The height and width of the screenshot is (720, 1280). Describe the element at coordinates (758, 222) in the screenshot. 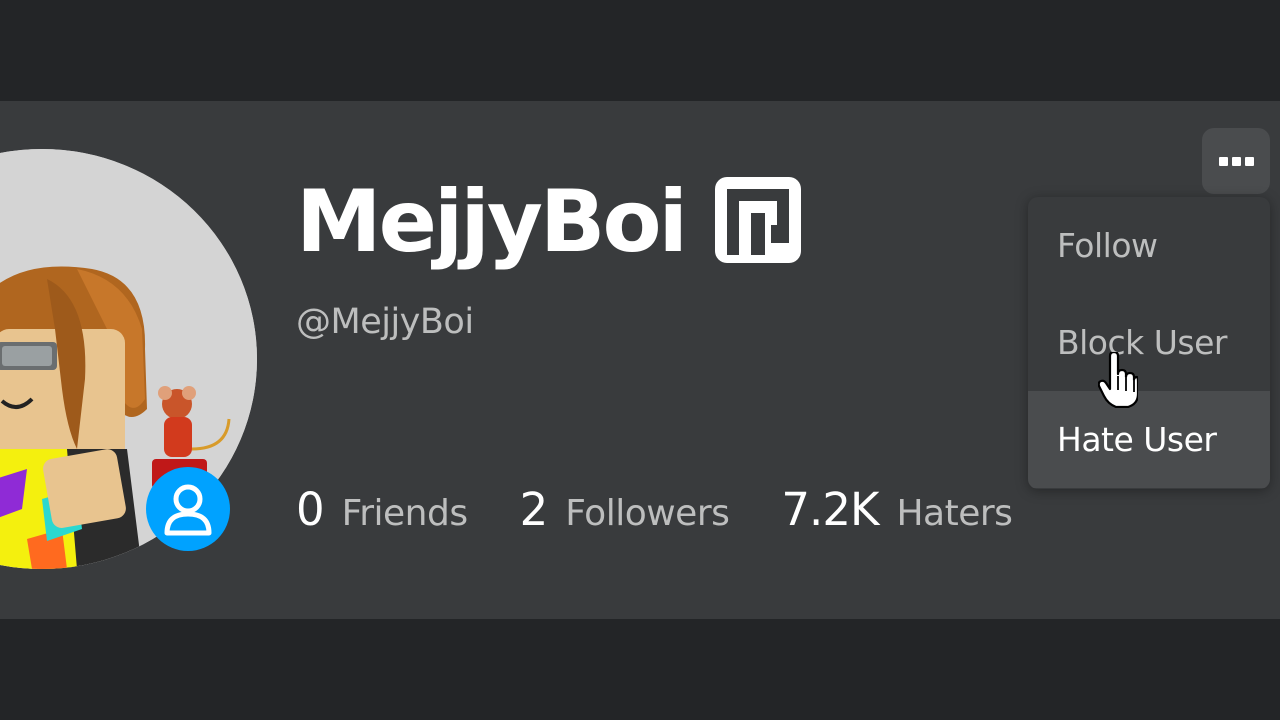

I see `premium-badge-icon` at that location.